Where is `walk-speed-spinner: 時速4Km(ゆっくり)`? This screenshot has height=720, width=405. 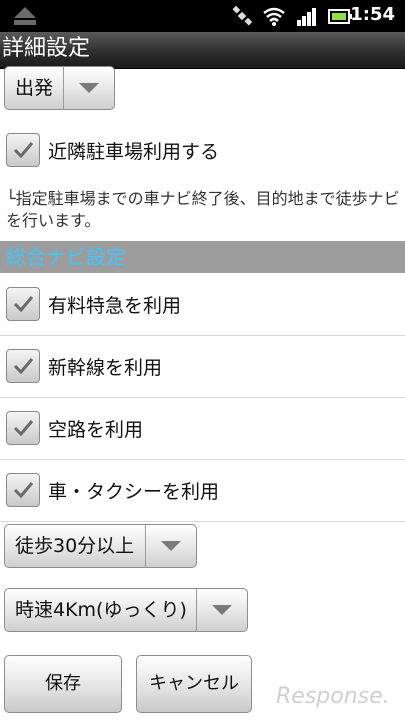 walk-speed-spinner: 時速4Km(ゆっくり) is located at coordinates (126, 610).